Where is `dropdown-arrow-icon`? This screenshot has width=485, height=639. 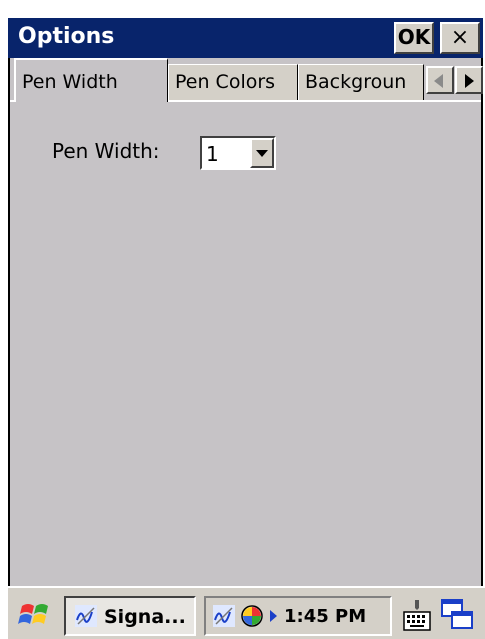
dropdown-arrow-icon is located at coordinates (262, 153).